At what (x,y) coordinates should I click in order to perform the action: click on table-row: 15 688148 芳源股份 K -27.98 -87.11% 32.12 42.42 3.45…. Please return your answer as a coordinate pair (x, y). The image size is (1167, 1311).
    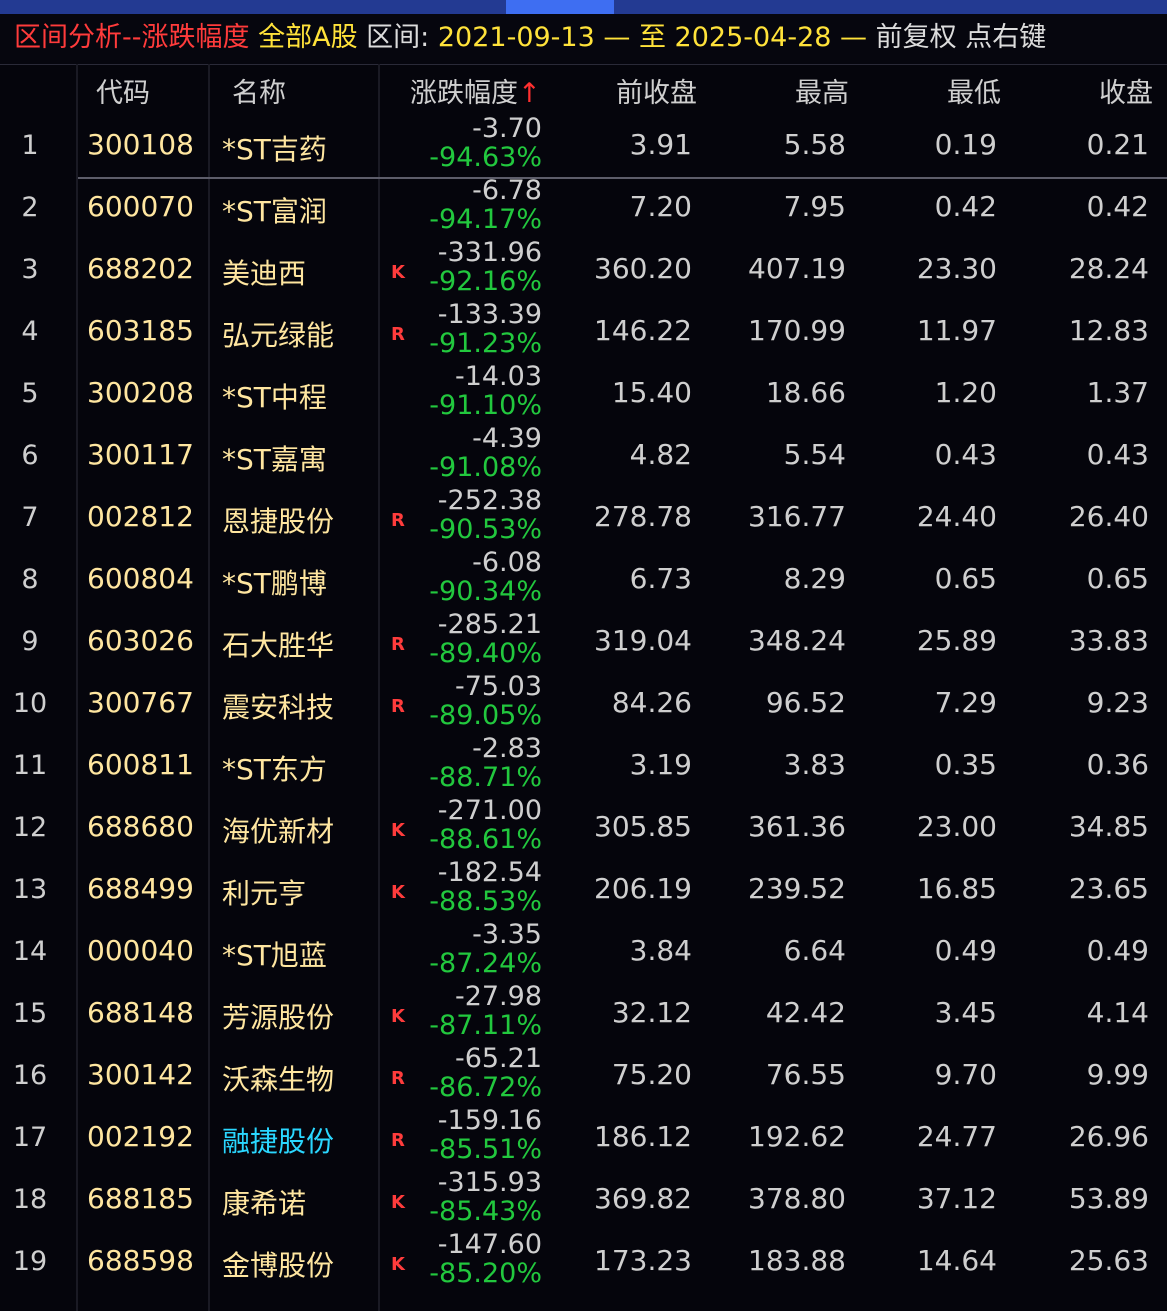
    Looking at the image, I should click on (583, 1013).